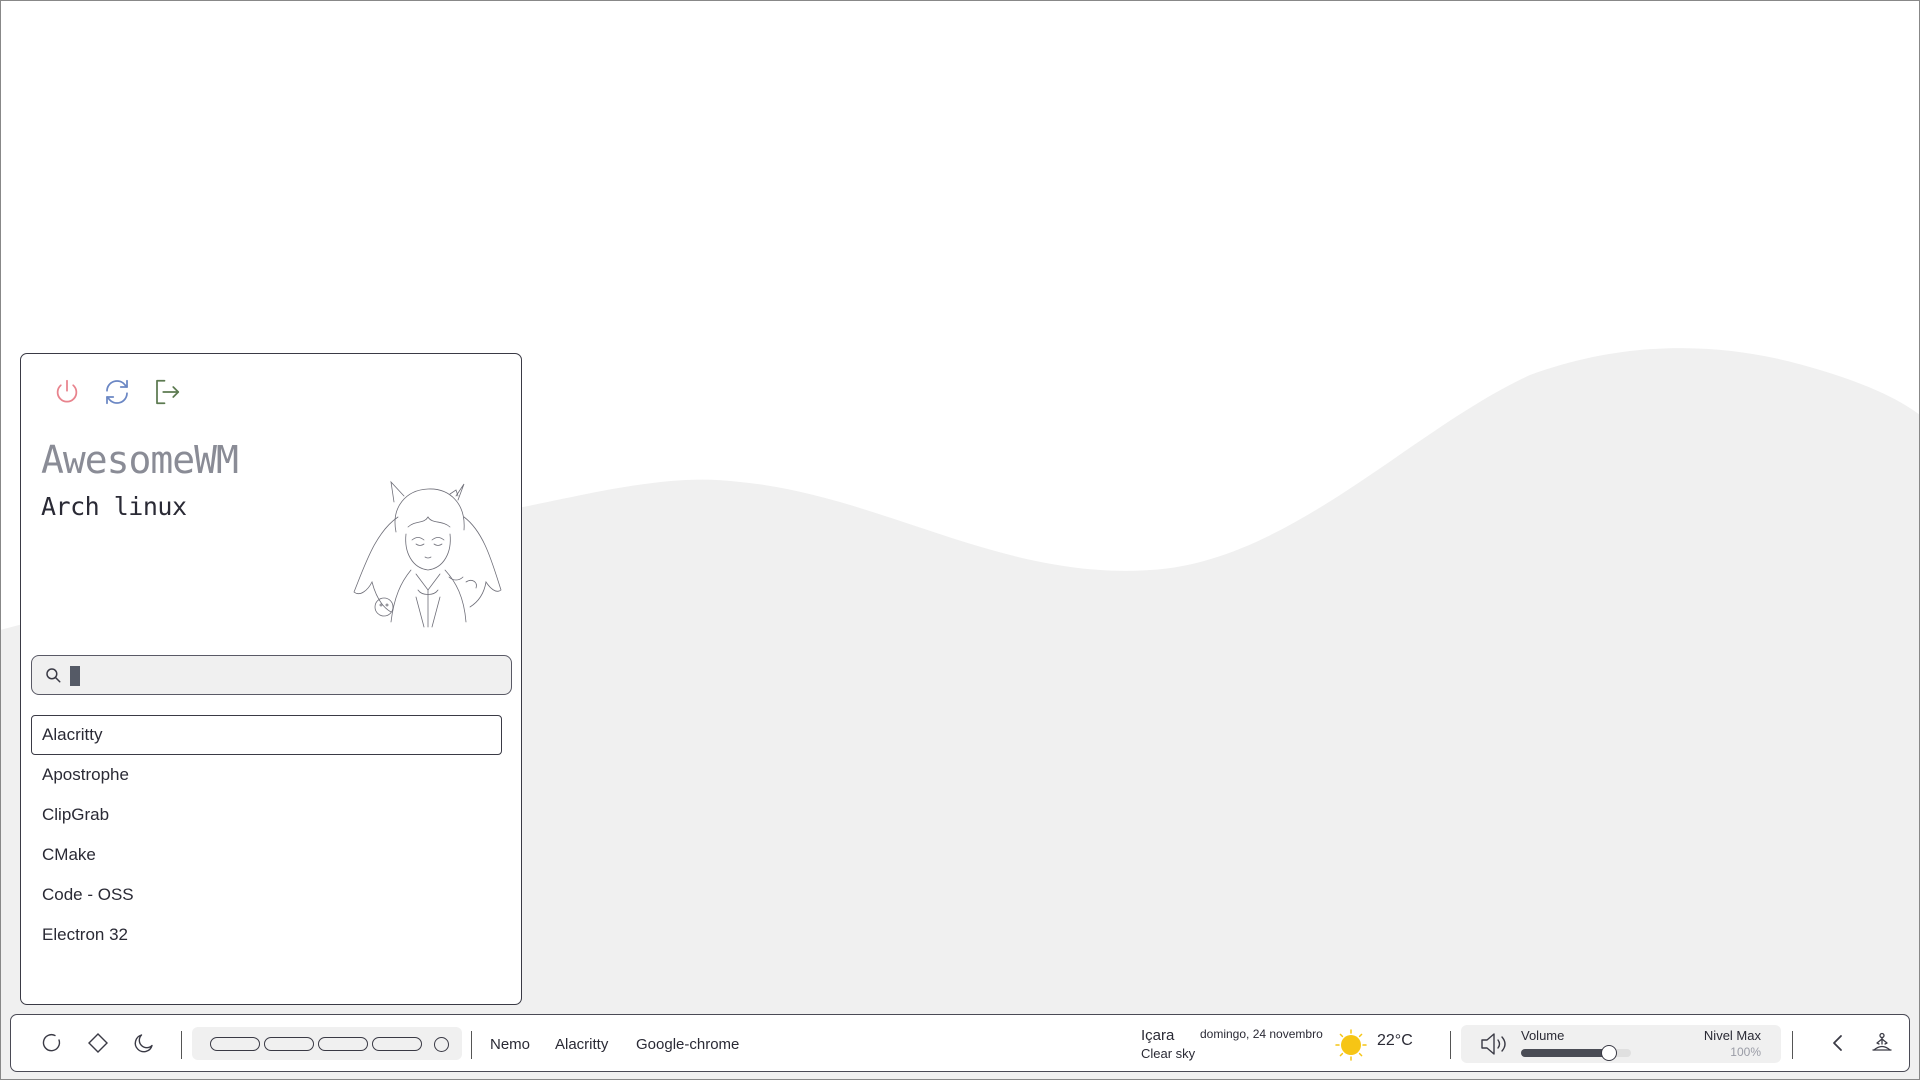 This screenshot has height=1080, width=1920. What do you see at coordinates (140, 460) in the screenshot?
I see `wm-title: AwesomeWM` at bounding box center [140, 460].